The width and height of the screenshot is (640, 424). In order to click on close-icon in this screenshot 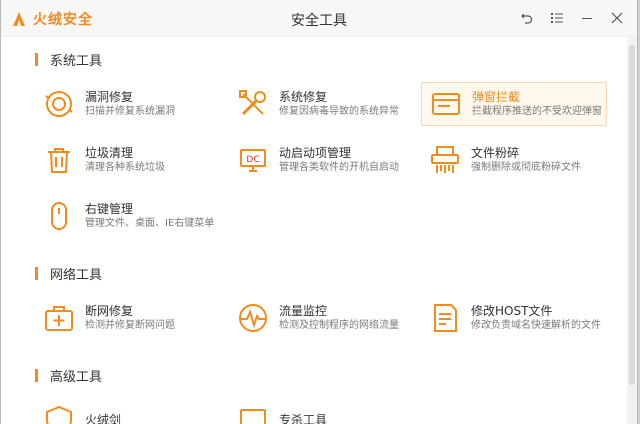, I will do `click(617, 18)`.